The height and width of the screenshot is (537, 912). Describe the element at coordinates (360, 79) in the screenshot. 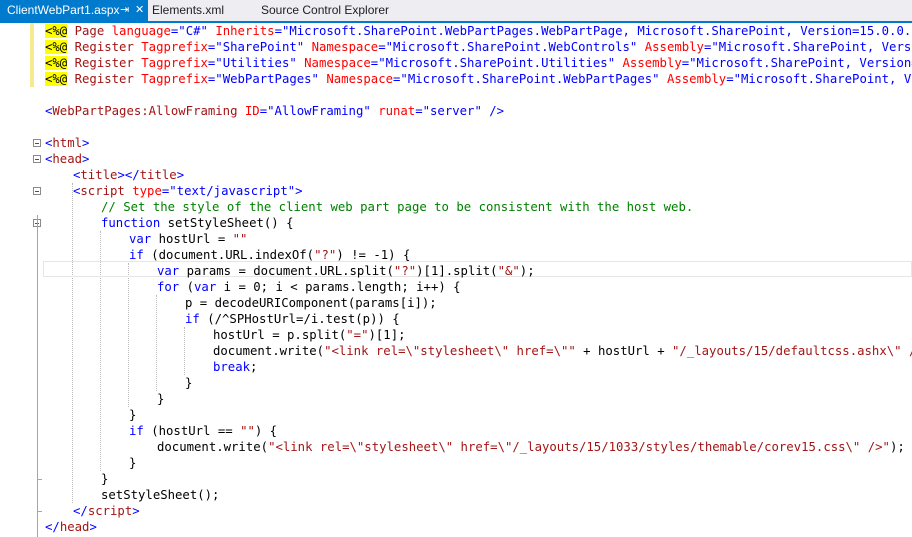

I see `code-token: Namespace` at that location.